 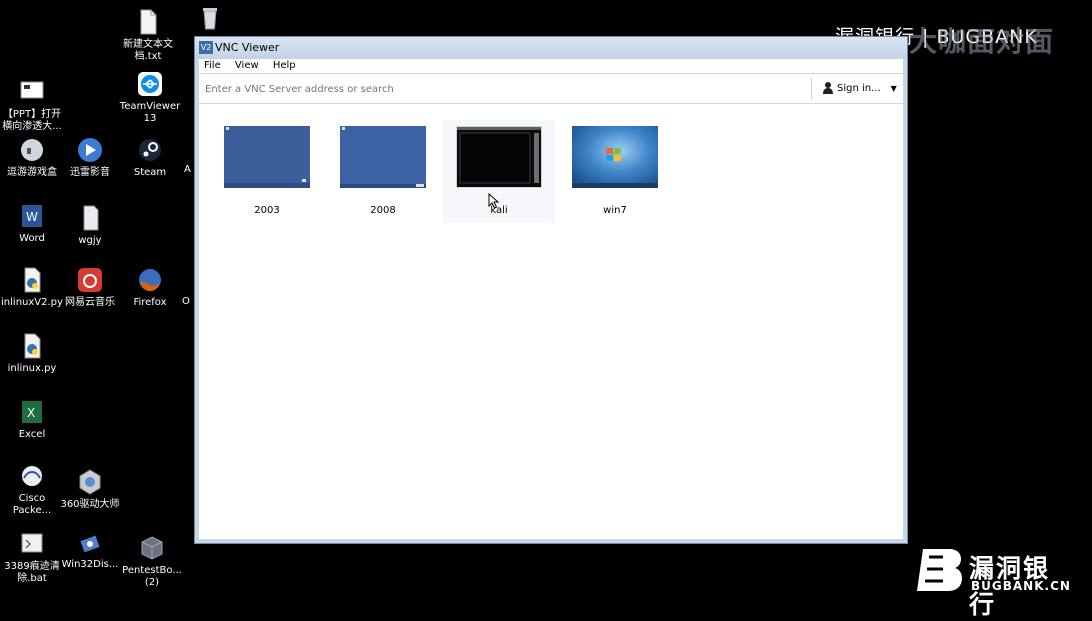 What do you see at coordinates (551, 66) in the screenshot?
I see `menu-bar: File View Help` at bounding box center [551, 66].